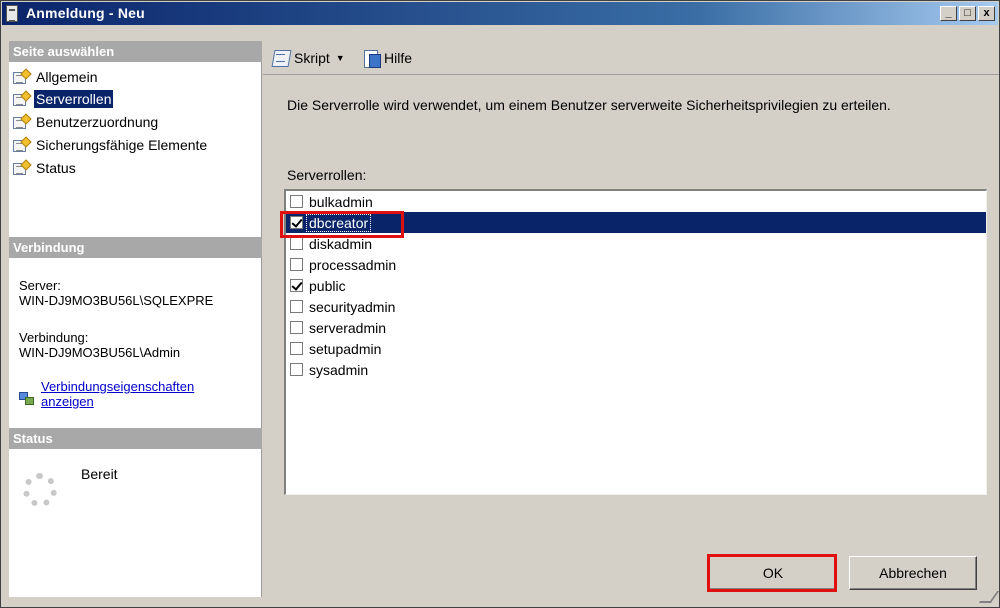 The width and height of the screenshot is (1000, 608). What do you see at coordinates (312, 58) in the screenshot?
I see `script-label: Skript` at bounding box center [312, 58].